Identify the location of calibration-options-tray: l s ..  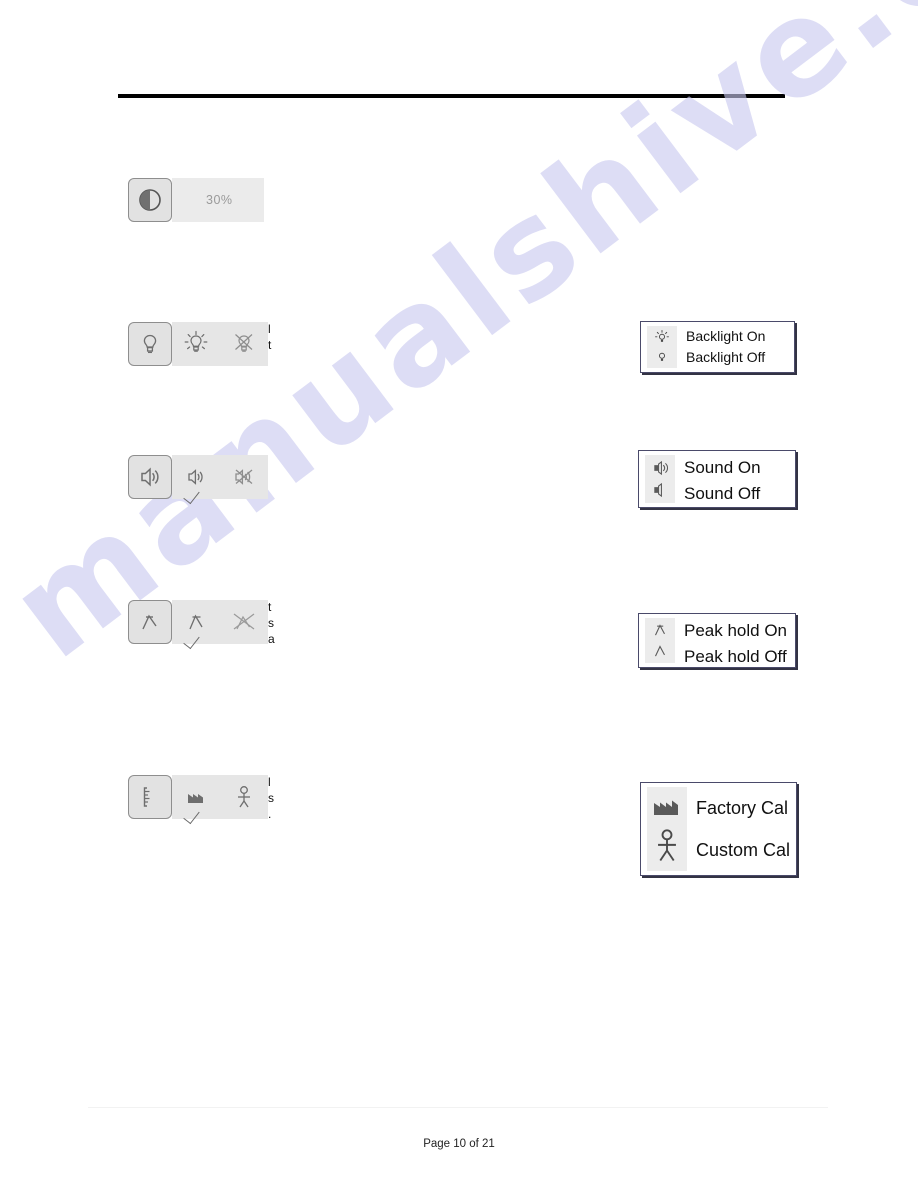
(223, 797).